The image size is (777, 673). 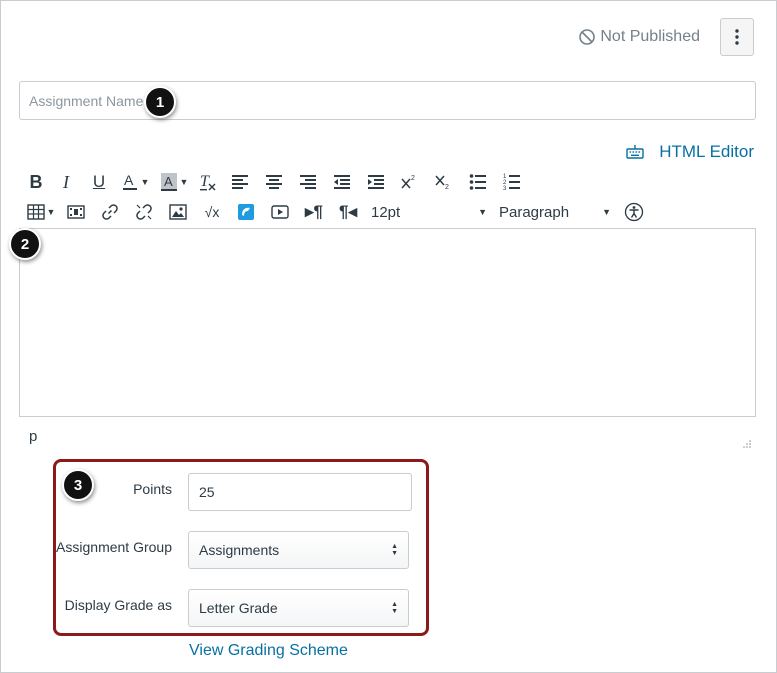 What do you see at coordinates (387, 100) in the screenshot?
I see `assignment-name-input` at bounding box center [387, 100].